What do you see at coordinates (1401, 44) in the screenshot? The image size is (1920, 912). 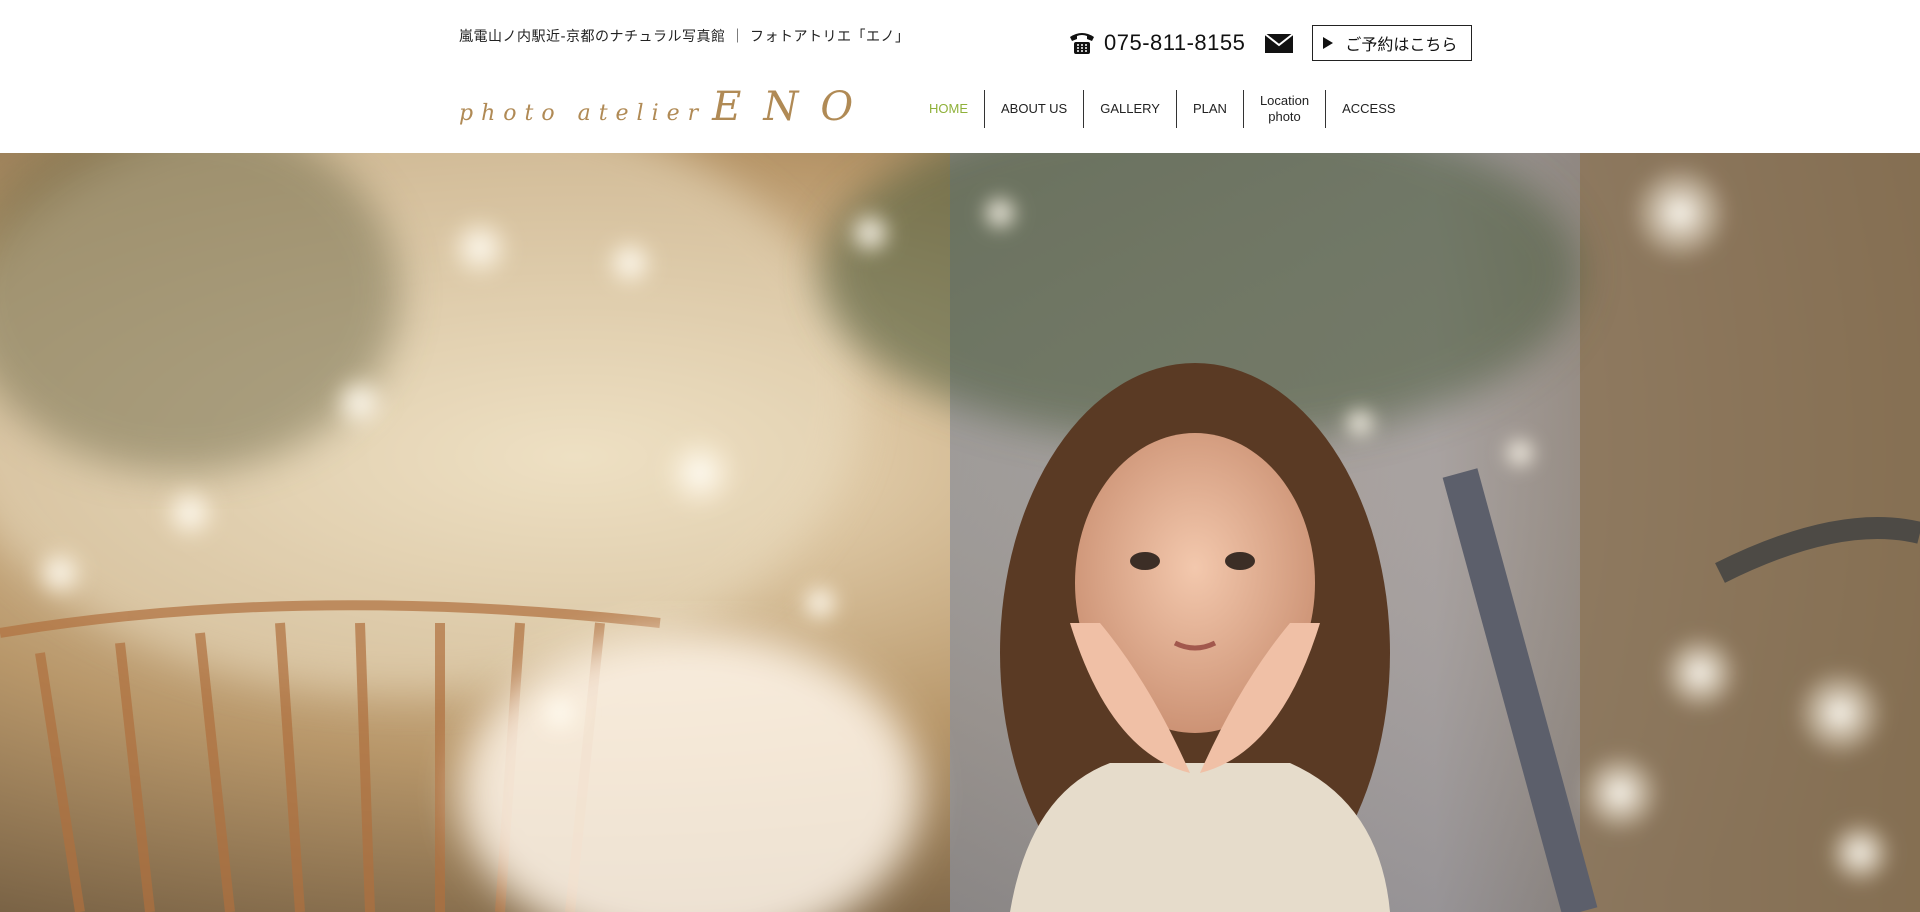 I see `reserve-button-label: ご予約はこちら` at bounding box center [1401, 44].